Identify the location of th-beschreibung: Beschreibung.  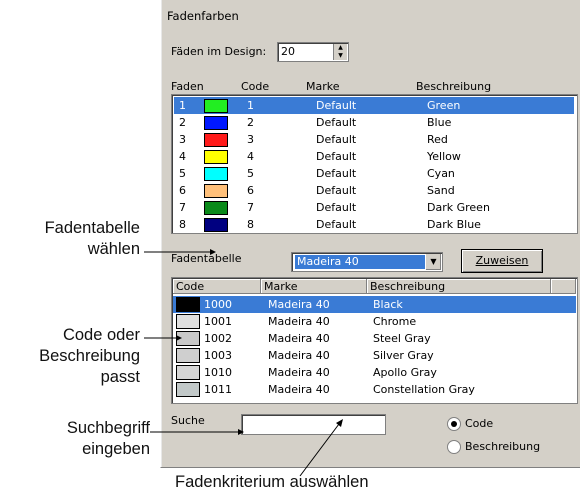
(459, 286).